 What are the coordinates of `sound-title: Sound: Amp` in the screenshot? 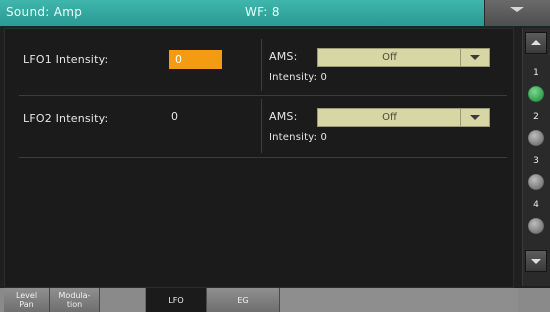 It's located at (44, 12).